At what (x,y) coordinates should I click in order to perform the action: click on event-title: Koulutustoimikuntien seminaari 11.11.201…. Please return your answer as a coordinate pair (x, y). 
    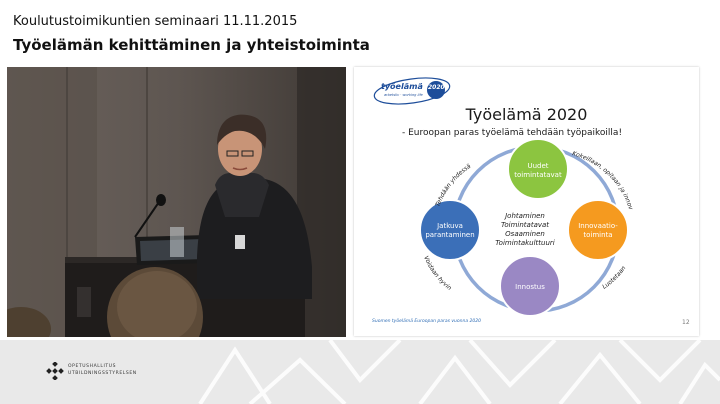
    Looking at the image, I should click on (155, 21).